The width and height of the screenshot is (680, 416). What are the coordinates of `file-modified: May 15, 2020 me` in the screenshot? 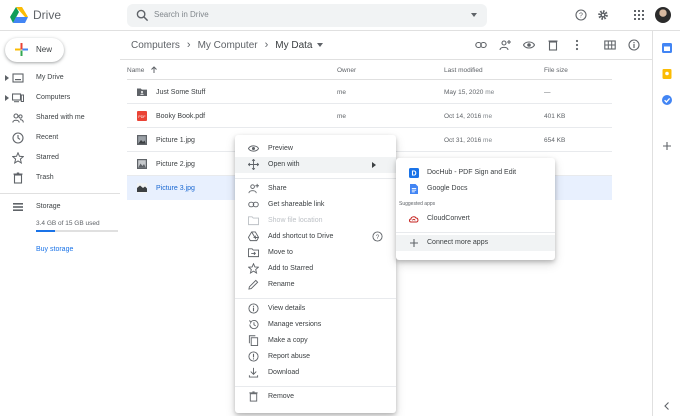 It's located at (469, 92).